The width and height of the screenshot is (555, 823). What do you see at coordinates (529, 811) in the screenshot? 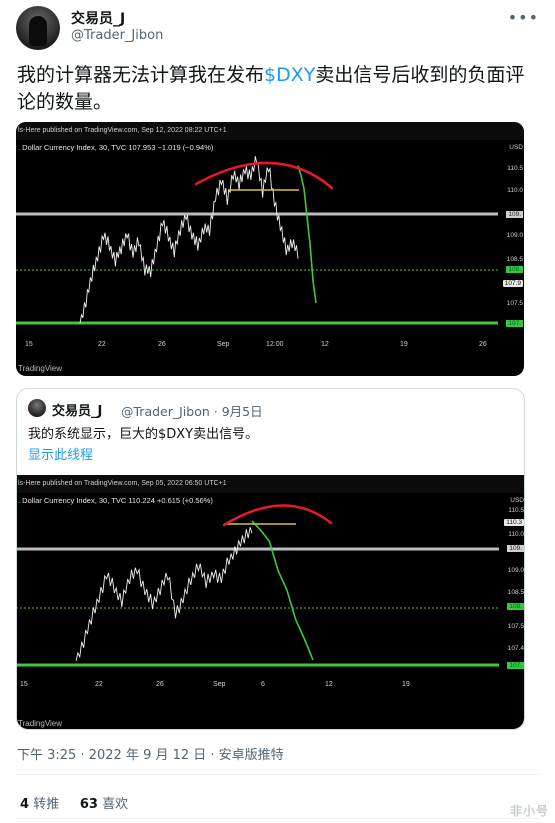
I see `watermark-logo: 非小号` at bounding box center [529, 811].